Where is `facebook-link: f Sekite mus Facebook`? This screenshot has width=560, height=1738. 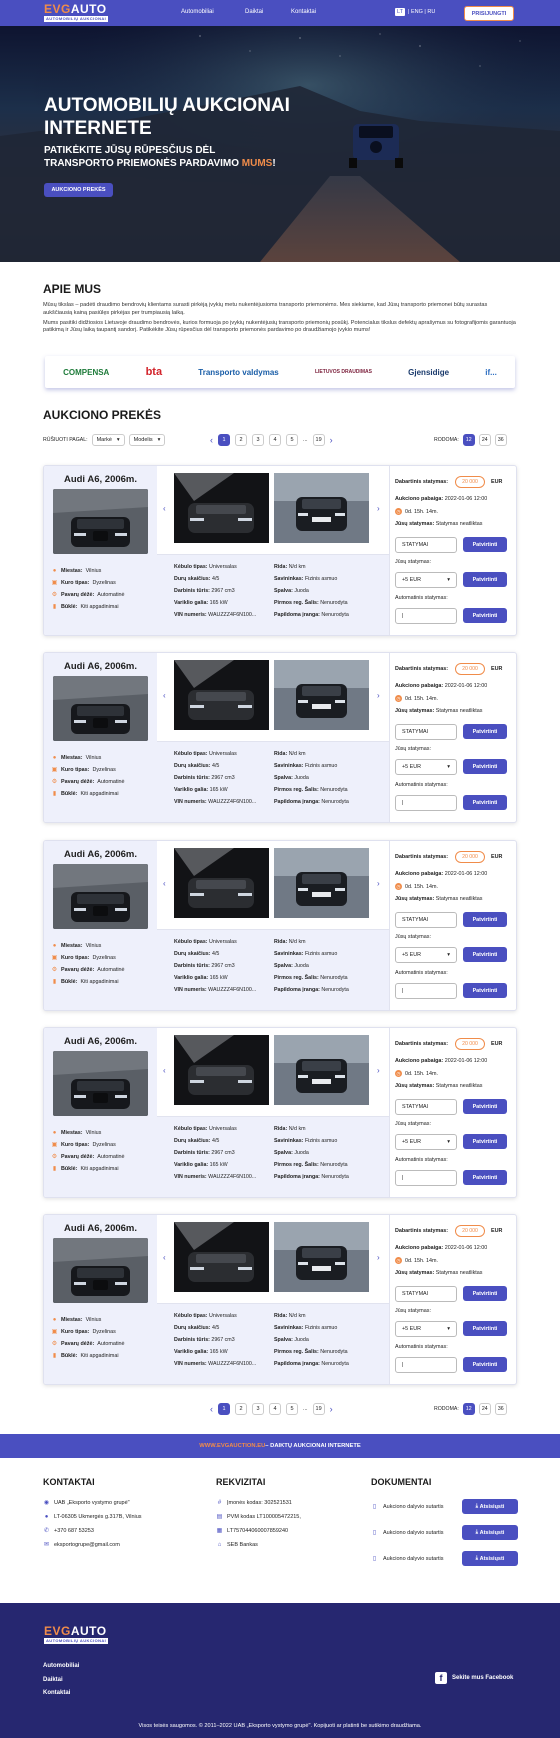 facebook-link: f Sekite mus Facebook is located at coordinates (474, 1678).